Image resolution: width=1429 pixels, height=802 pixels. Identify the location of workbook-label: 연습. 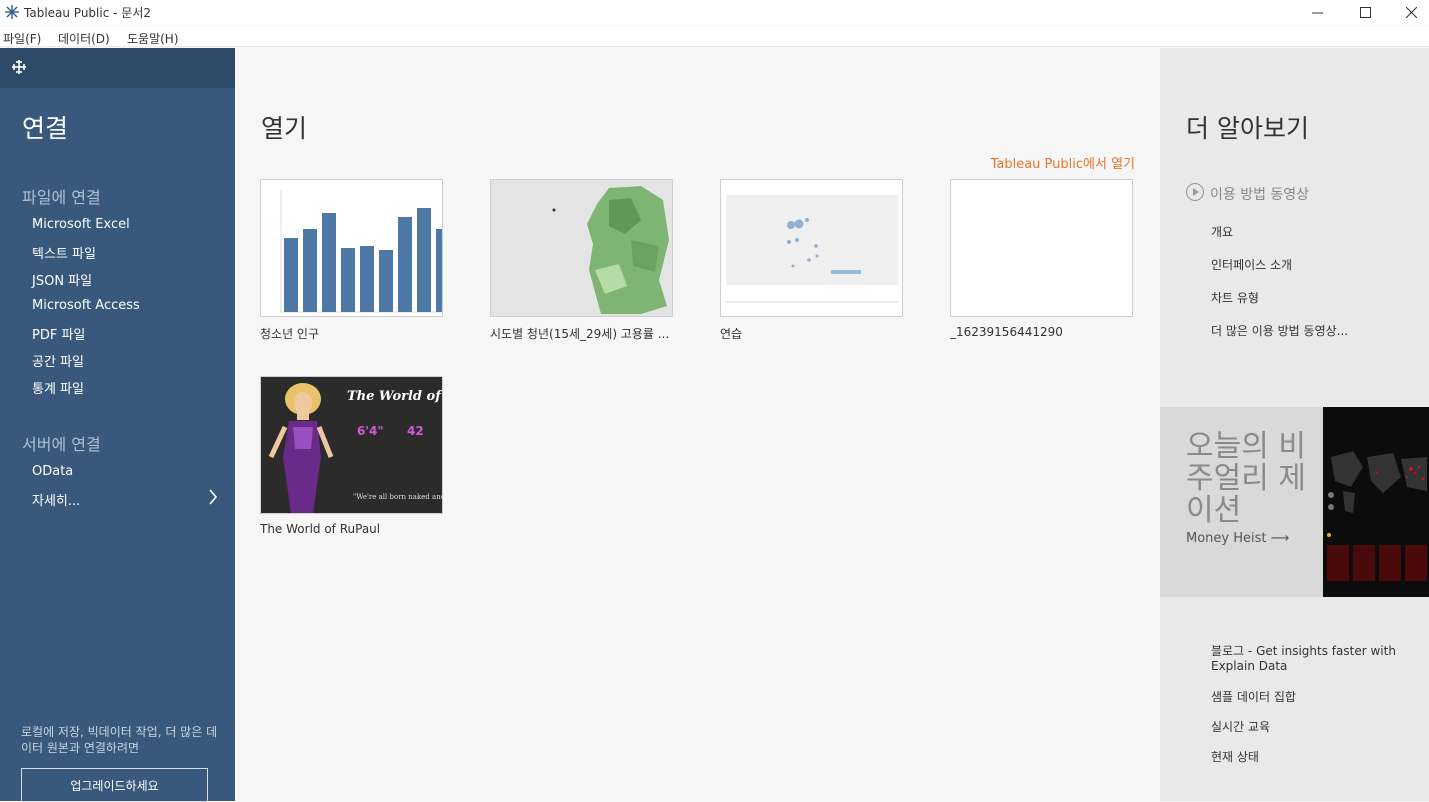
(811, 333).